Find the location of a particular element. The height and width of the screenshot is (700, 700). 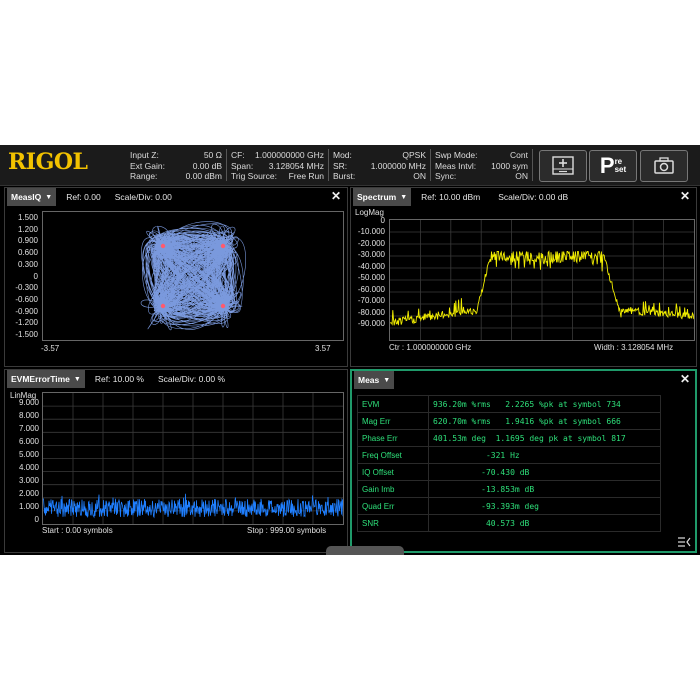

y-tick-label: 1.200 is located at coordinates (27, 229).